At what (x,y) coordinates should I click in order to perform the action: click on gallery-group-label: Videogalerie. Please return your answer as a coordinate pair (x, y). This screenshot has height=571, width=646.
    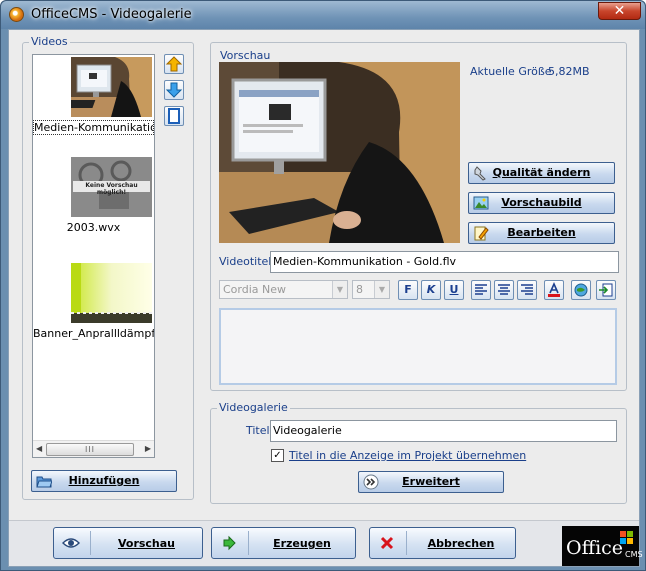
    Looking at the image, I should click on (253, 407).